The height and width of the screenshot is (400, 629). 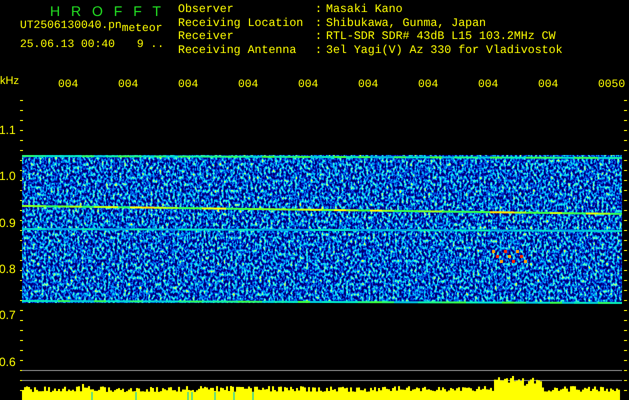 What do you see at coordinates (407, 24) in the screenshot?
I see `info-value: Shibukawa, Gunma, Japan` at bounding box center [407, 24].